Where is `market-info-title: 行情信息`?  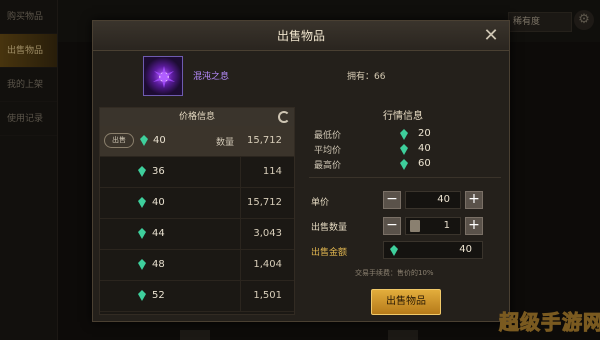 market-info-title: 行情信息 is located at coordinates (403, 116).